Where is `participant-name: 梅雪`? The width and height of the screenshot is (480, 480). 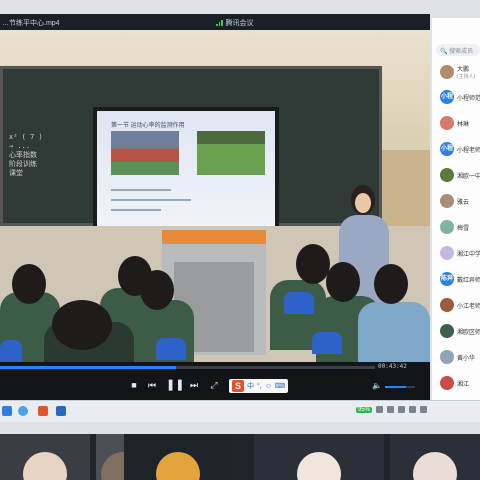
participant-name: 梅雪 is located at coordinates (463, 228).